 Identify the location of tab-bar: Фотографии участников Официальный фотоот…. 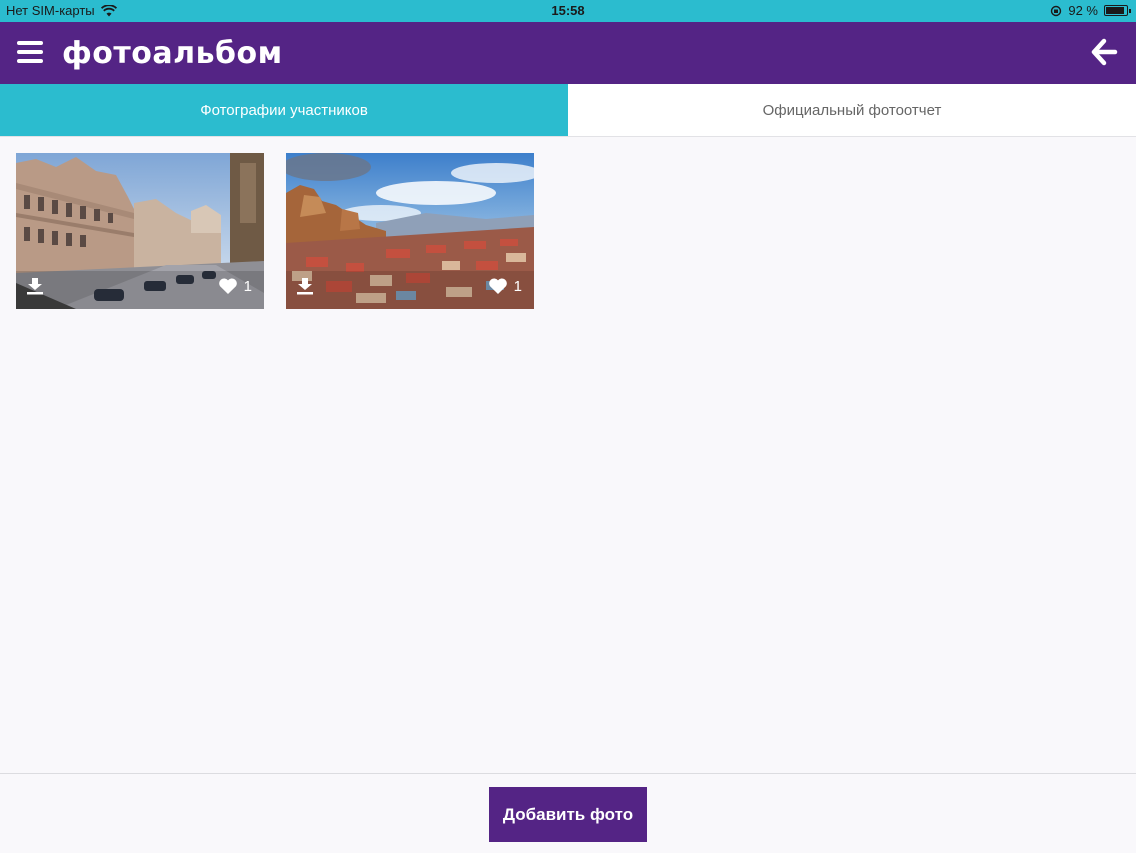
(568, 110).